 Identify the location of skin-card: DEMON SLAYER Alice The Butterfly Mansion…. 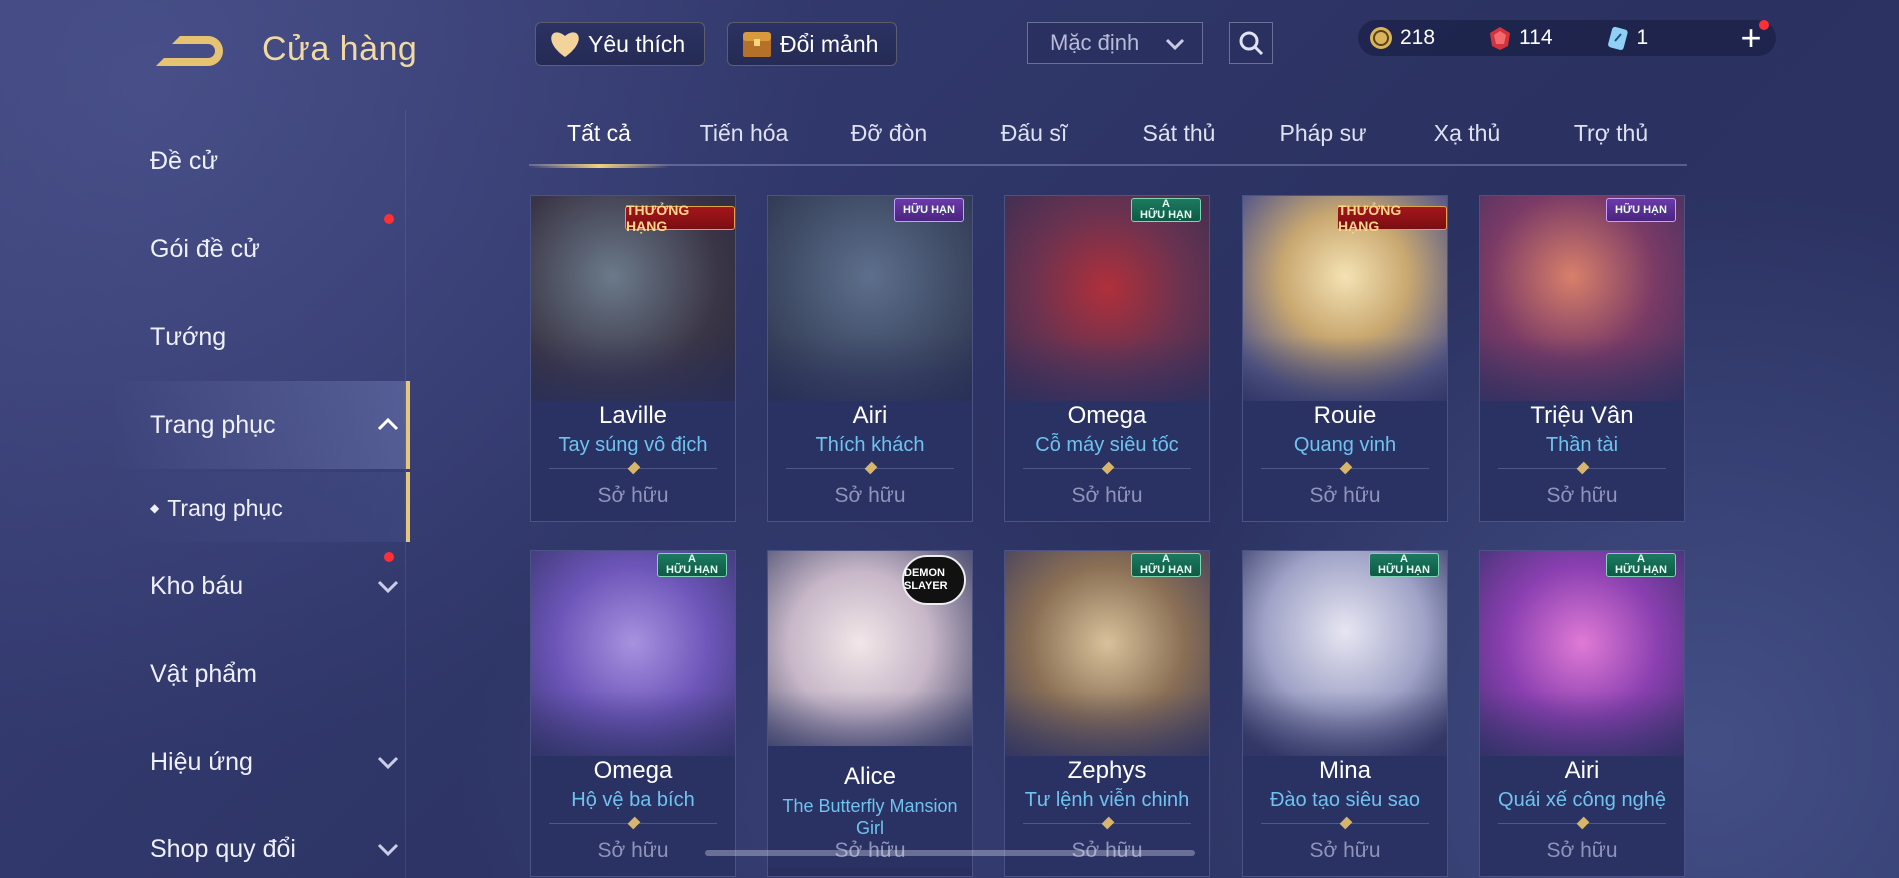
(870, 713).